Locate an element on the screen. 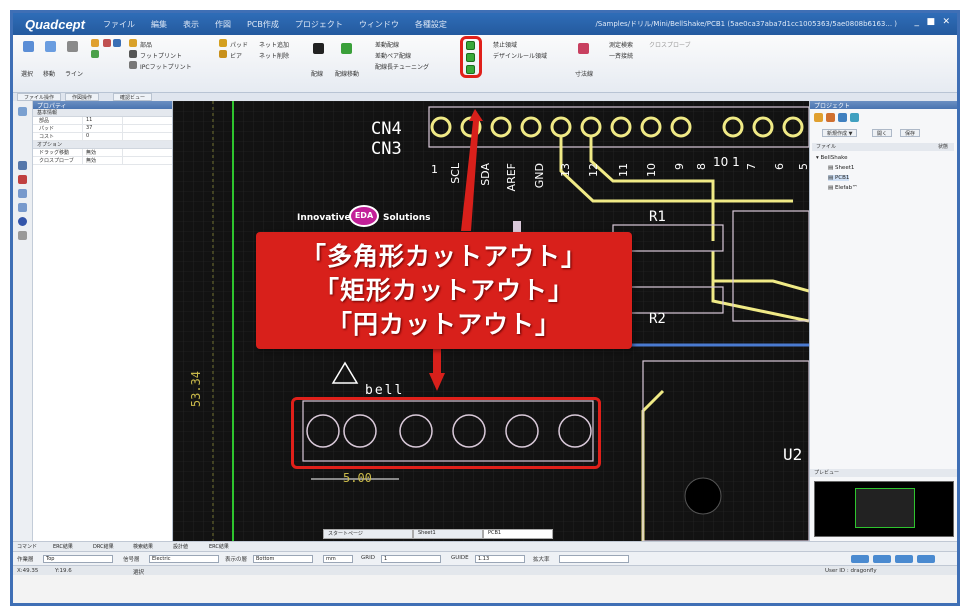  close-button: ✕ is located at coordinates (946, 22).